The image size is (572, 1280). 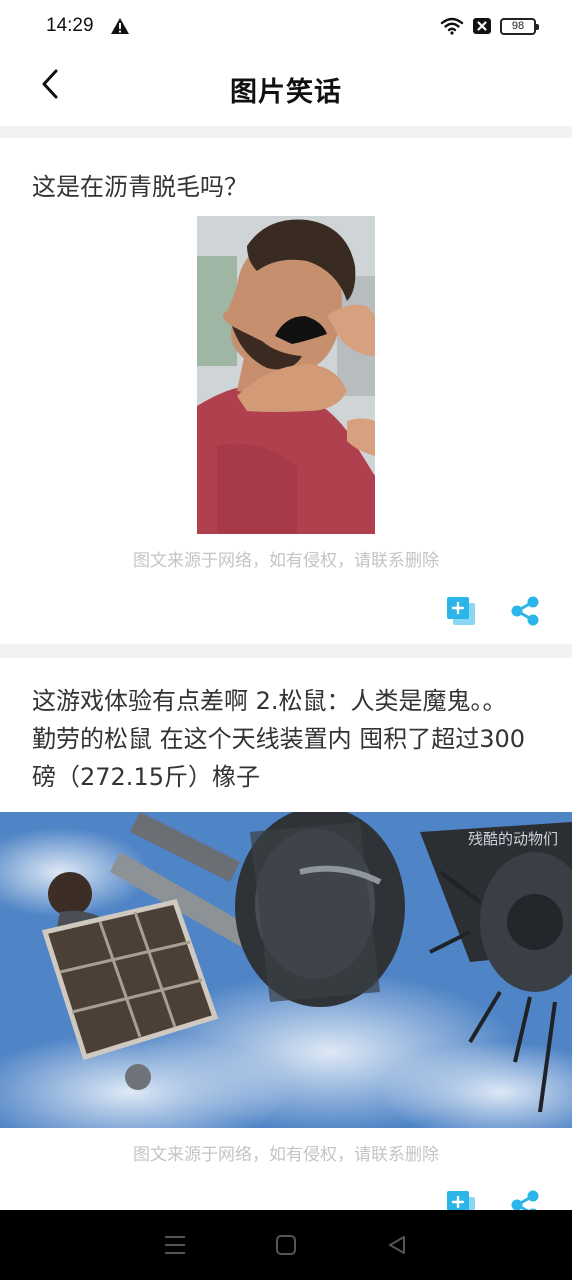 What do you see at coordinates (119, 26) in the screenshot?
I see `warning-icon` at bounding box center [119, 26].